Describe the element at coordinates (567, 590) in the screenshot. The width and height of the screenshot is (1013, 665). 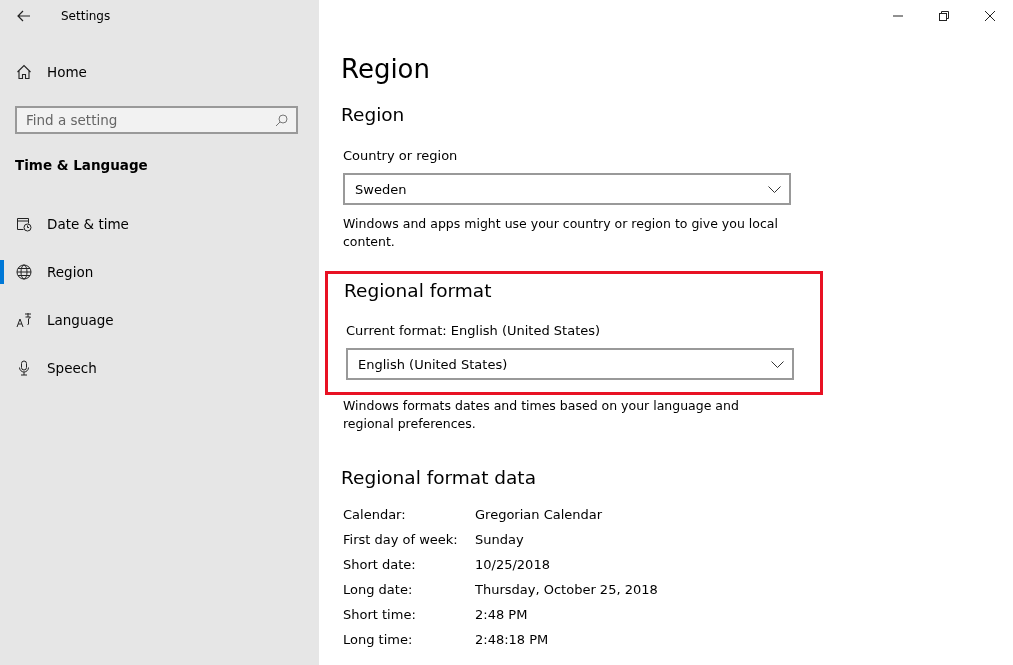
I see `format-value: Thursday, October 25, 2018` at that location.